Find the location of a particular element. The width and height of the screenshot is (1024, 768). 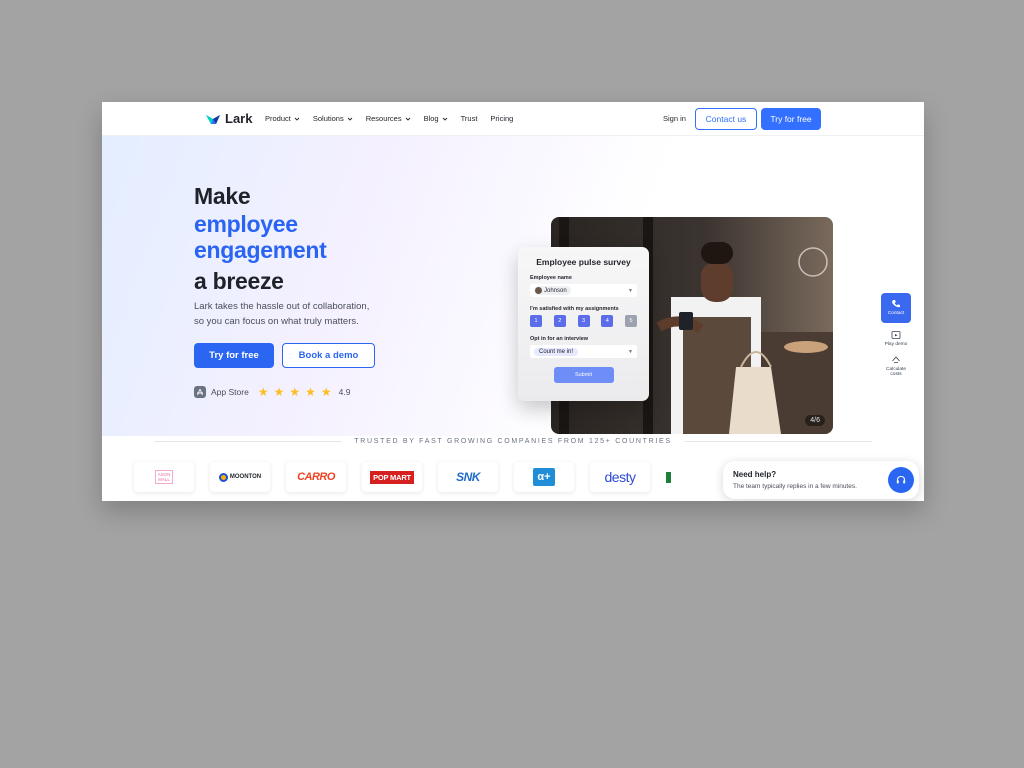

try-for-free-nav-button: Try for free is located at coordinates (791, 119).